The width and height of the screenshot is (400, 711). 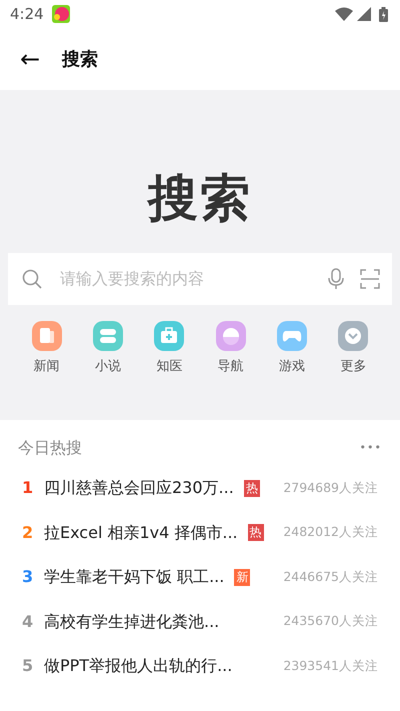 I want to click on status-time: 4:24, so click(x=27, y=14).